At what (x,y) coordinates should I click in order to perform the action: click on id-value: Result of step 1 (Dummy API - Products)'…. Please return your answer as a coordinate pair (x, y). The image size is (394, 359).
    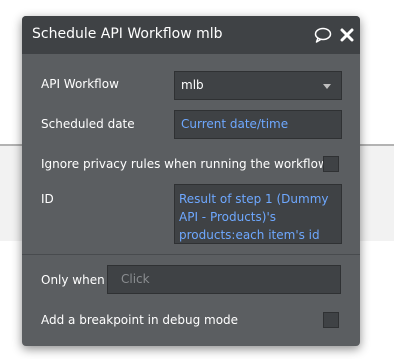
    Looking at the image, I should click on (254, 217).